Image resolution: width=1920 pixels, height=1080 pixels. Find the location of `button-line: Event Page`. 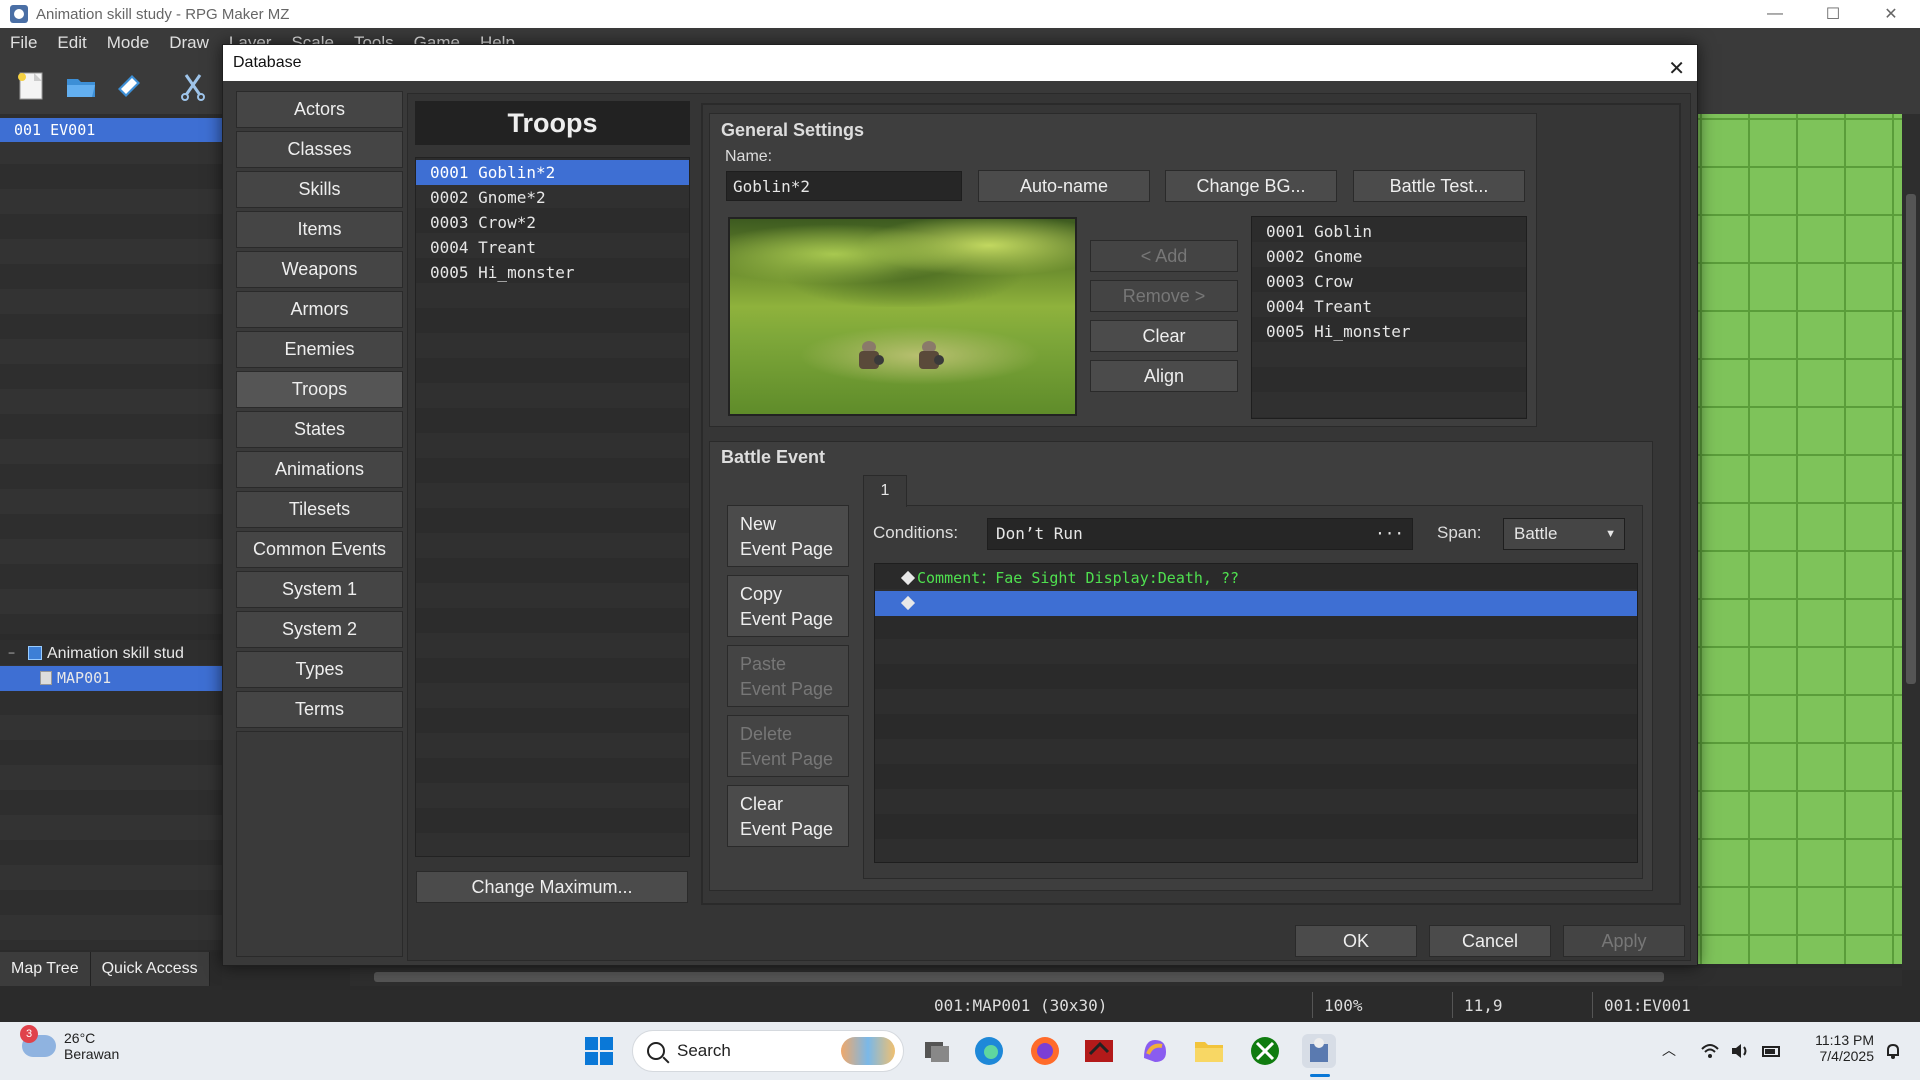

button-line: Event Page is located at coordinates (787, 549).